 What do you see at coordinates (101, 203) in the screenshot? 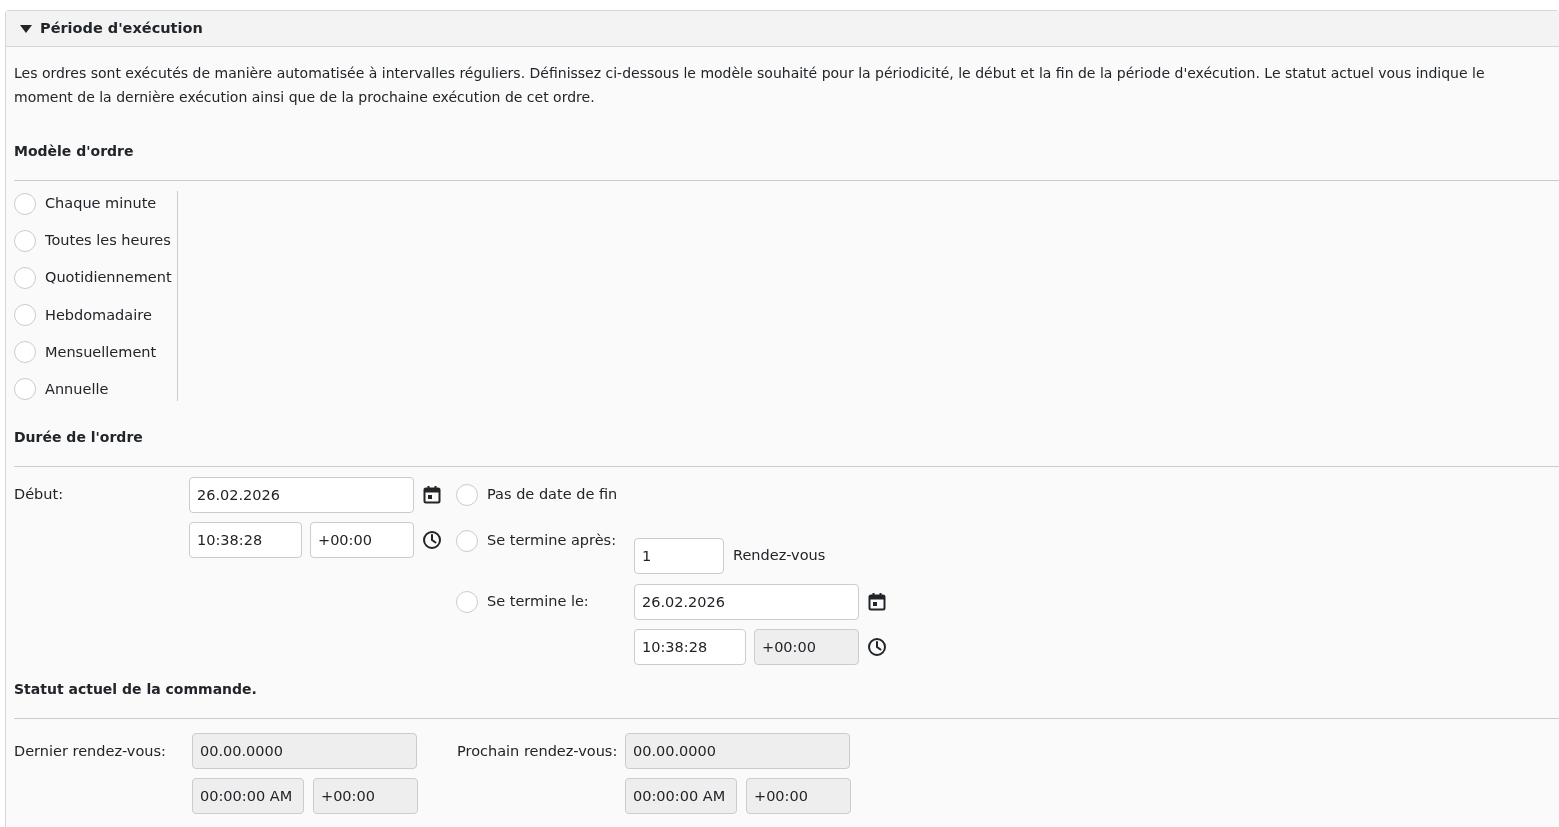
I see `option-label: Chaque minute` at bounding box center [101, 203].